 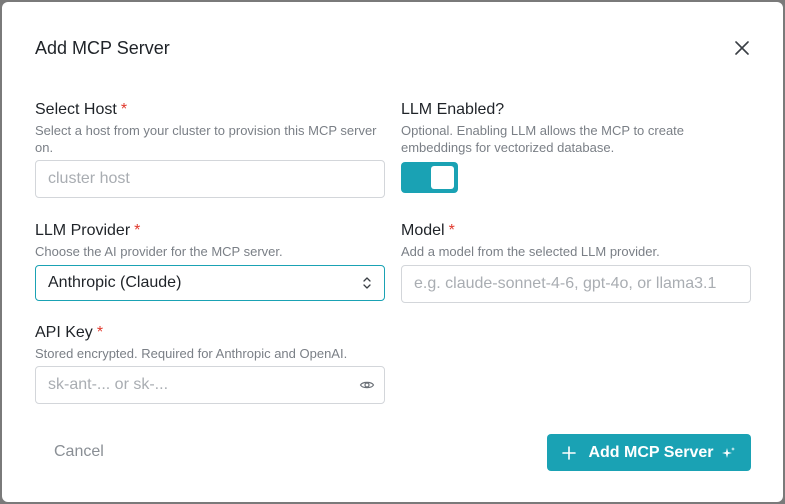 I want to click on model-input, so click(x=576, y=284).